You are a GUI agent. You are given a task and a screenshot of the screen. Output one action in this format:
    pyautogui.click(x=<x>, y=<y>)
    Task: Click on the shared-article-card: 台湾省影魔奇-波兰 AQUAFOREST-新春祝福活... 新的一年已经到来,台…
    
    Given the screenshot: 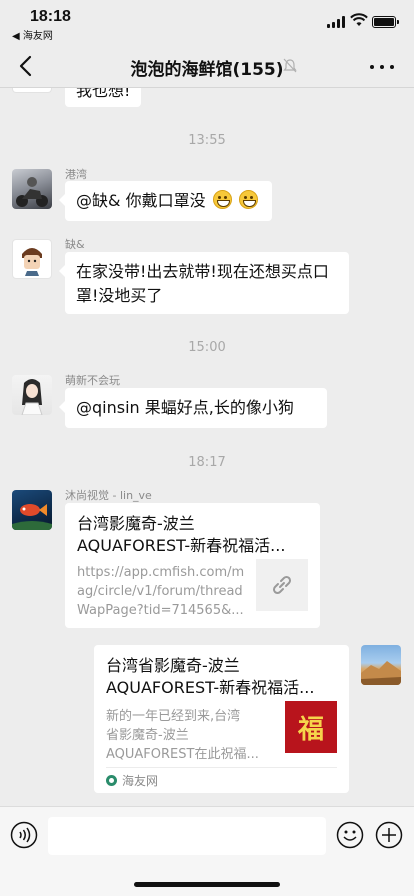 What is the action you would take?
    pyautogui.click(x=221, y=719)
    